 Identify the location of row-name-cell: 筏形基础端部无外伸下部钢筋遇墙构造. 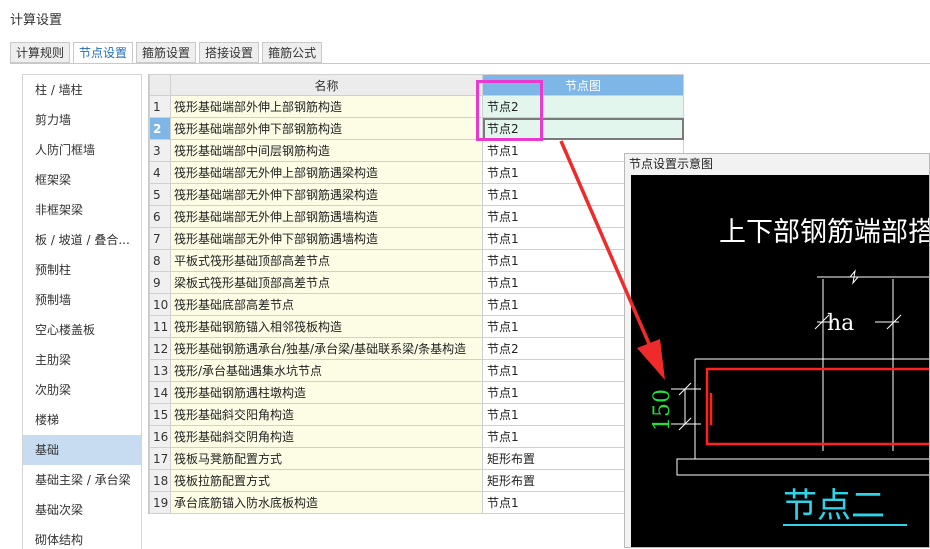
(326, 238).